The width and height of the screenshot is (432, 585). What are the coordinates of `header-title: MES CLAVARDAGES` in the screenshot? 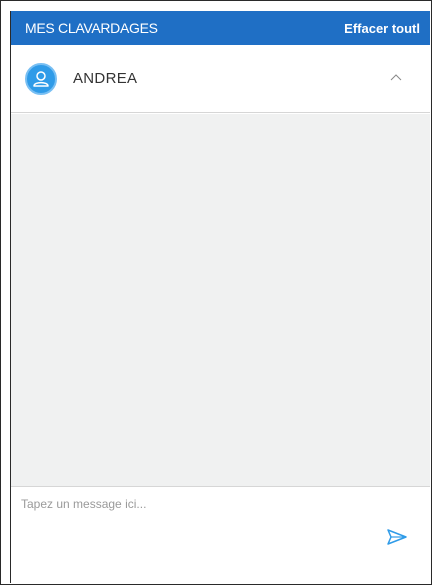 It's located at (91, 28).